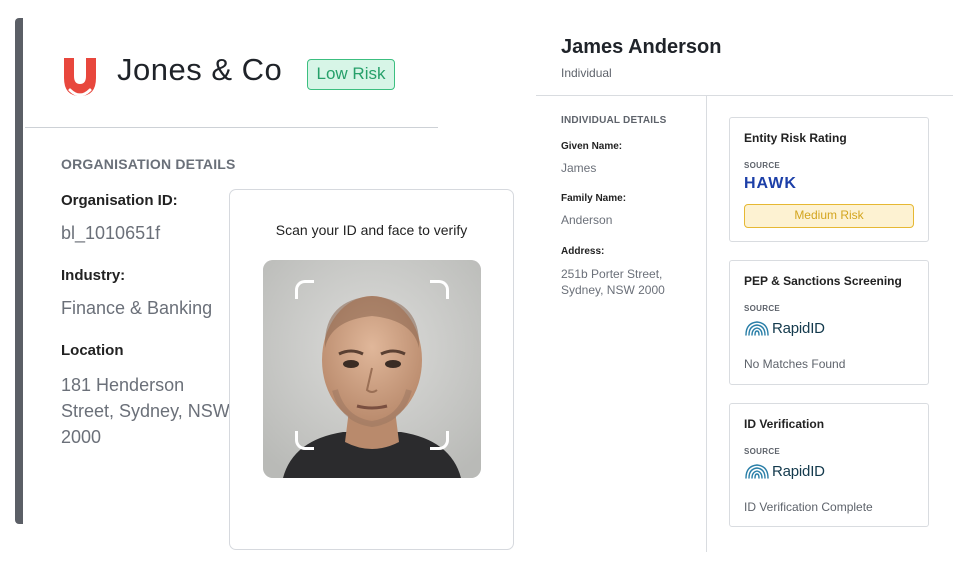  I want to click on card-title: ID Verification, so click(784, 424).